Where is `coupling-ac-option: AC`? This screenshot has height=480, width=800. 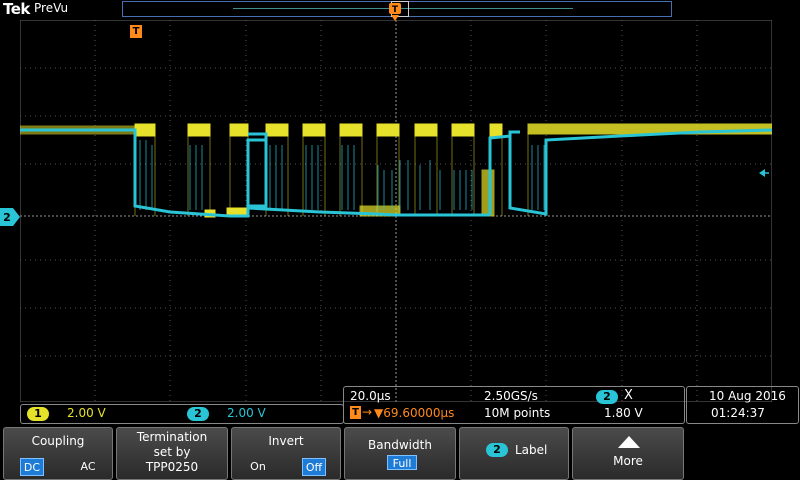
coupling-ac-option: AC is located at coordinates (88, 467).